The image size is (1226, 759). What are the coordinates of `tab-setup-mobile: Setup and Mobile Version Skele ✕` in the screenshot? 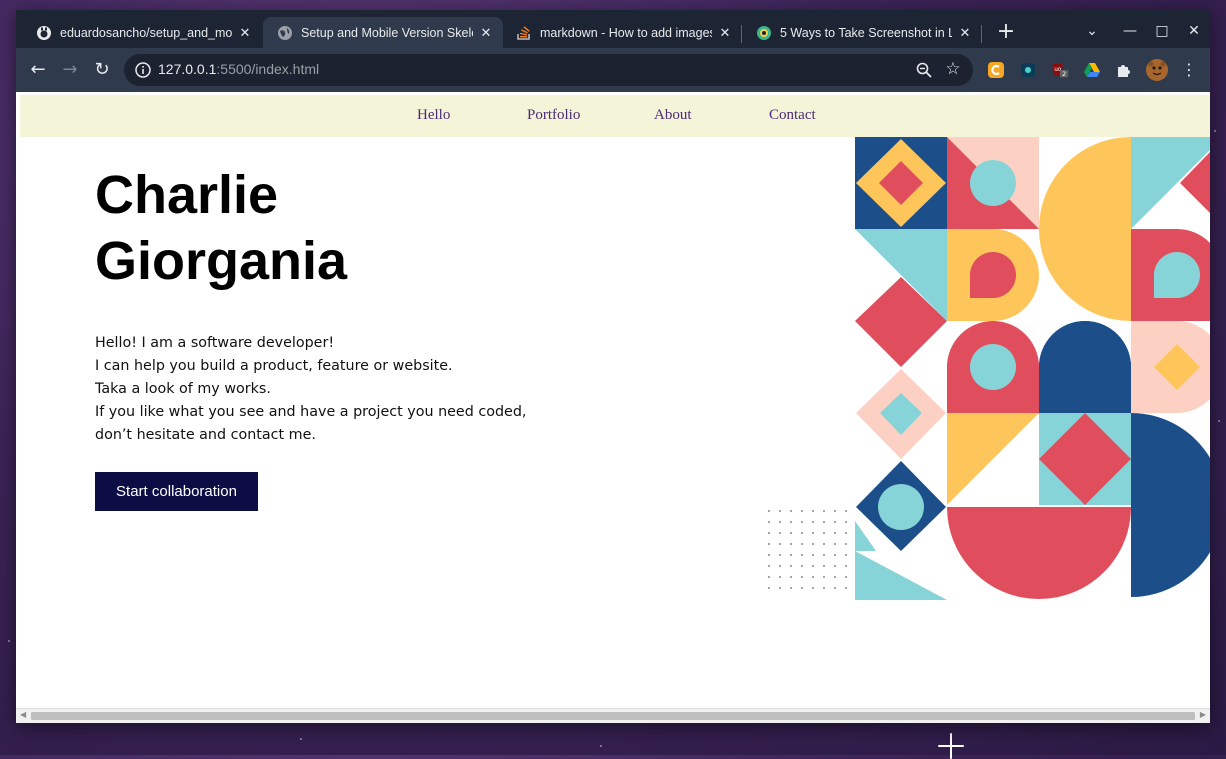 It's located at (383, 32).